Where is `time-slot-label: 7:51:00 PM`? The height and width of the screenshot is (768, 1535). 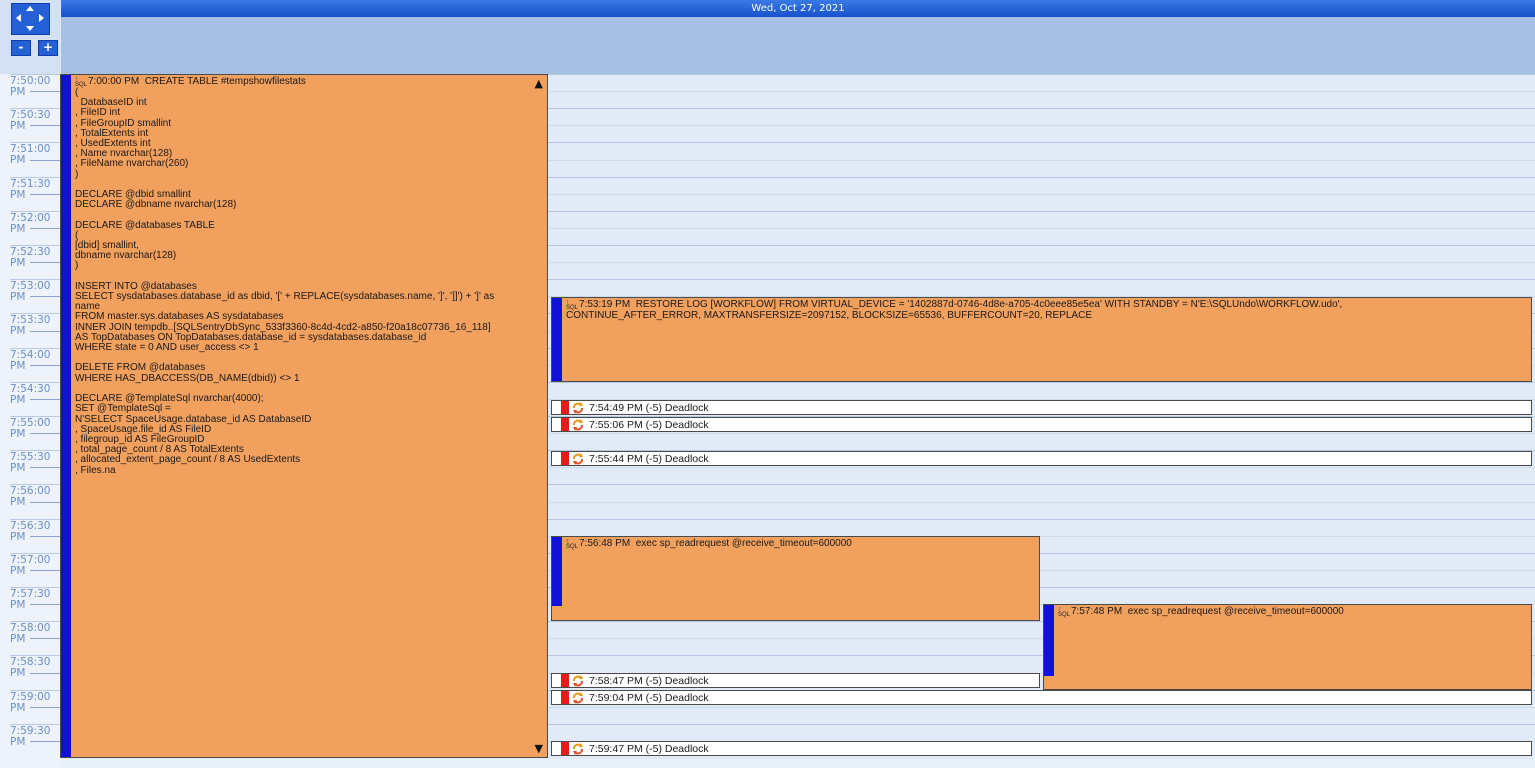
time-slot-label: 7:51:00 PM is located at coordinates (34, 155).